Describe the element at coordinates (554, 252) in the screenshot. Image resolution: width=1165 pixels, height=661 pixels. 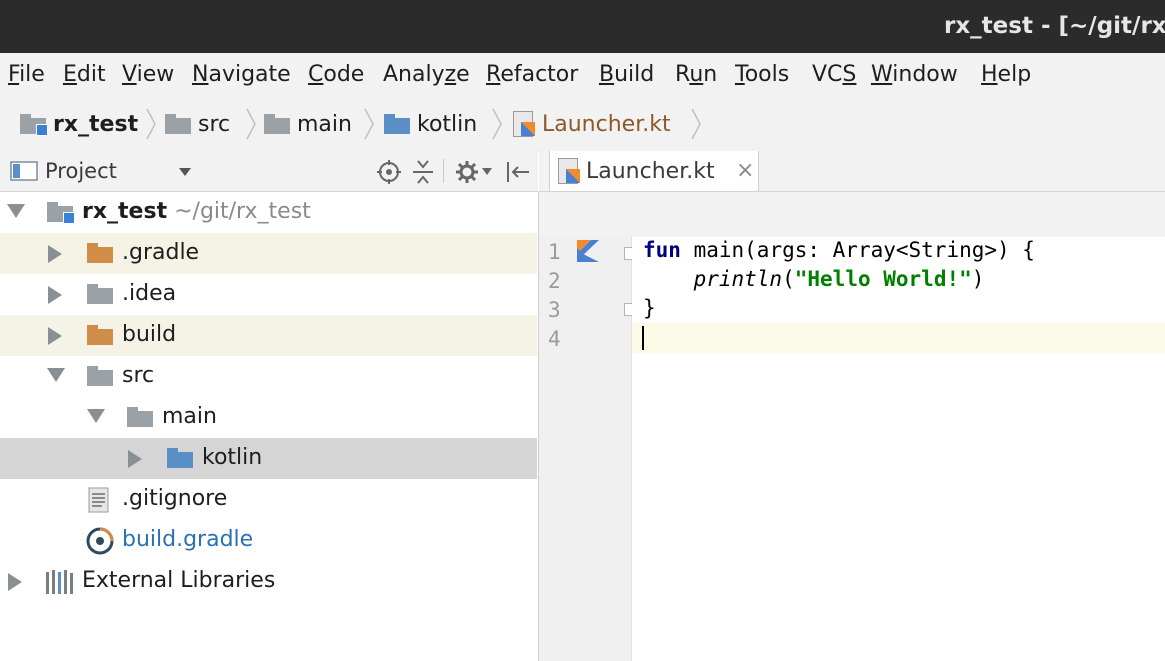
I see `line-number: 1` at that location.